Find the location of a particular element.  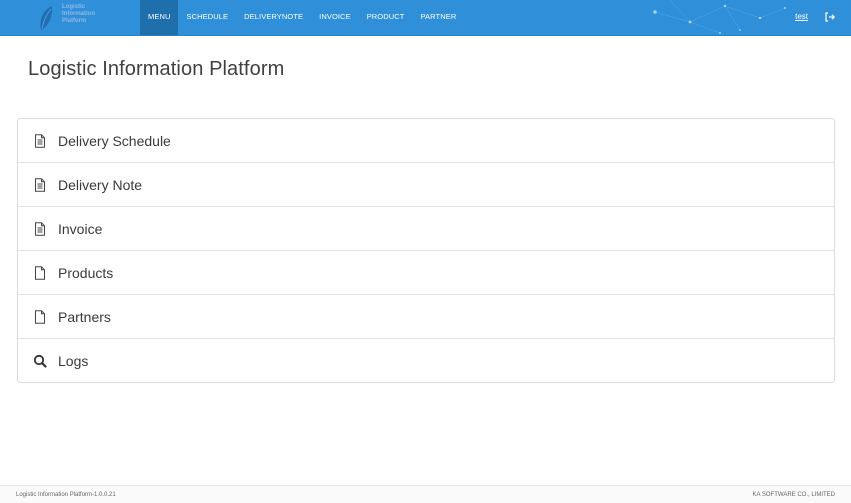

brand-logo: Logistic Information Platform is located at coordinates (83, 17).